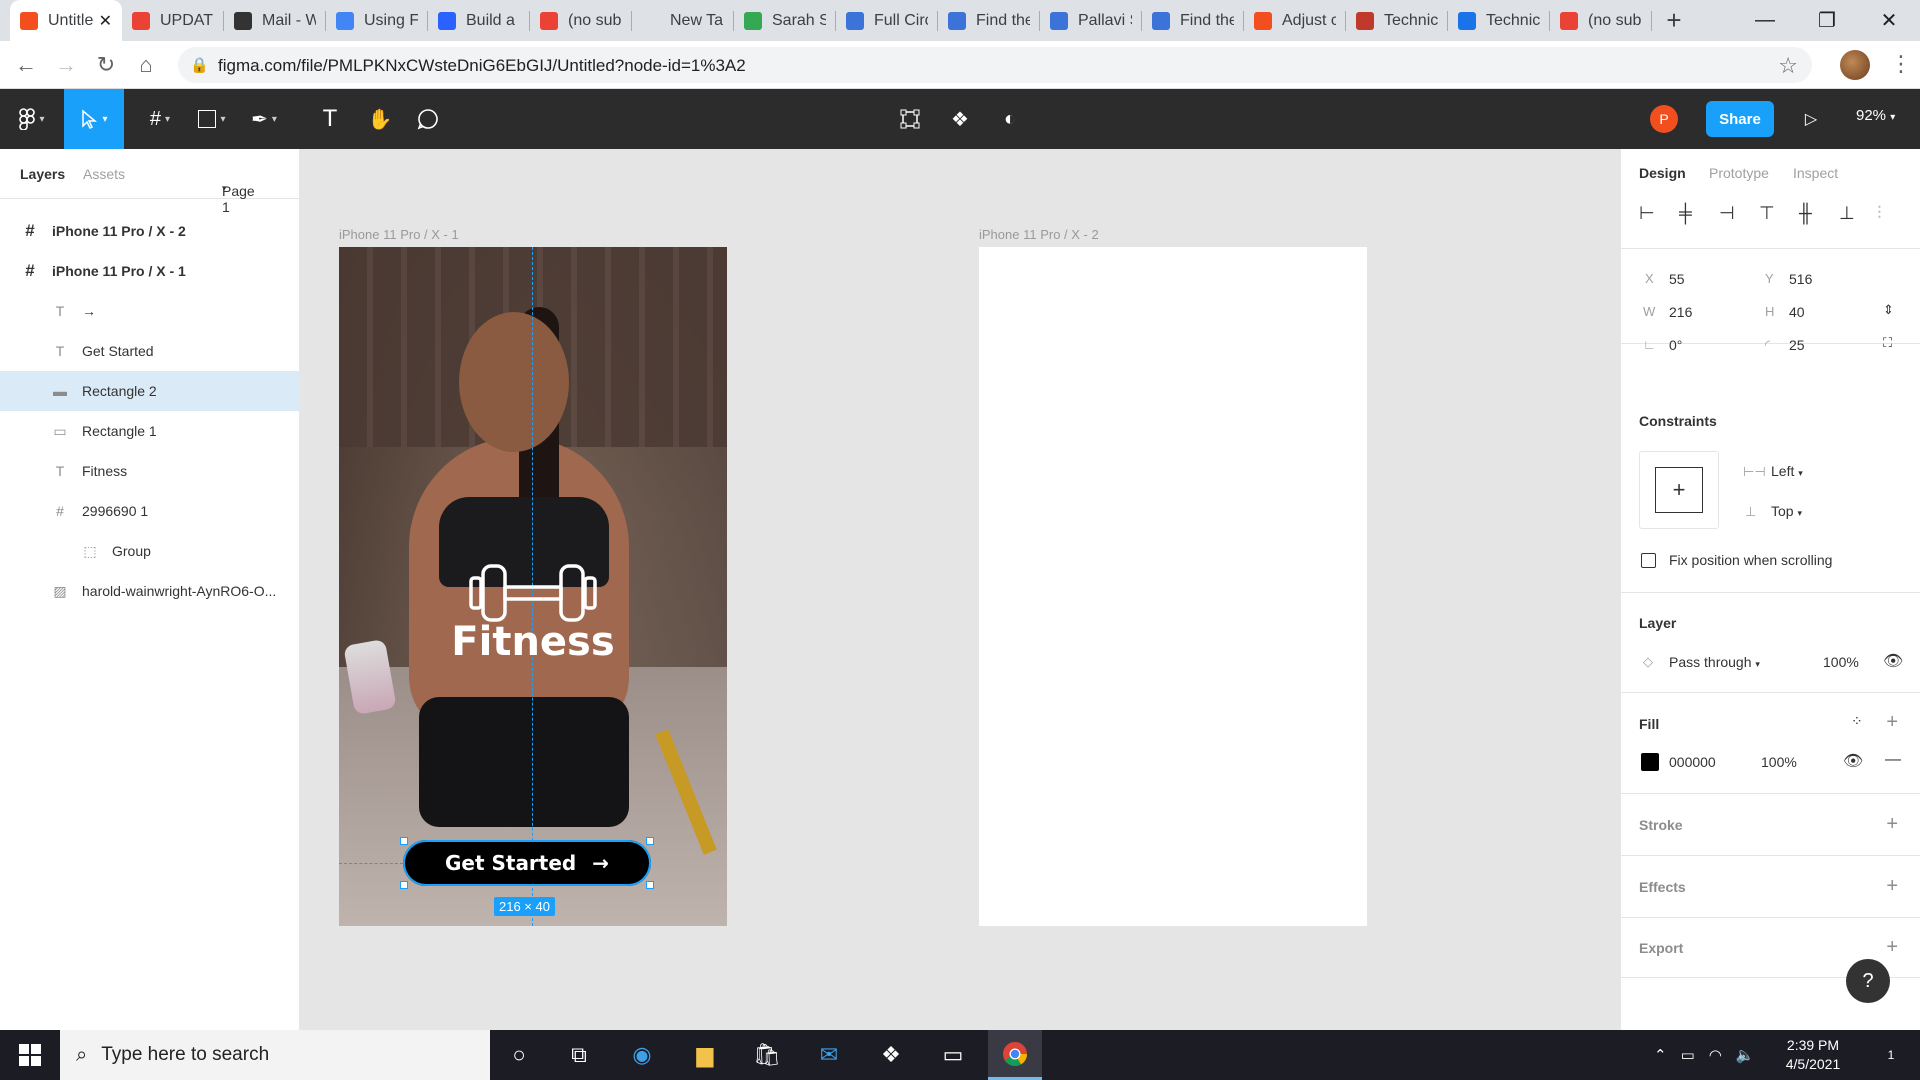 This screenshot has width=1920, height=1080. Describe the element at coordinates (1857, 721) in the screenshot. I see `style-grid-icon: ⁘` at that location.